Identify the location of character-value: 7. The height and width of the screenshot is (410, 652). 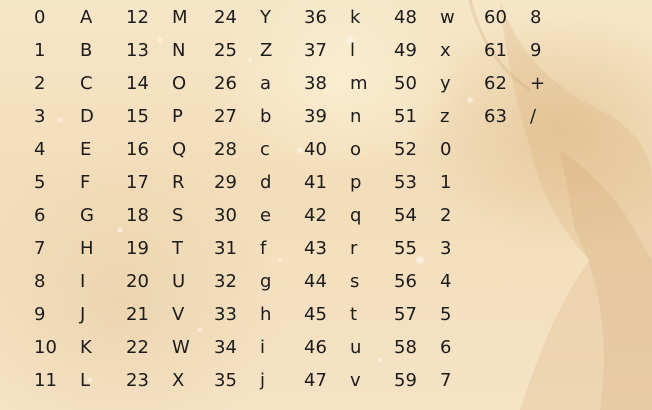
(446, 380).